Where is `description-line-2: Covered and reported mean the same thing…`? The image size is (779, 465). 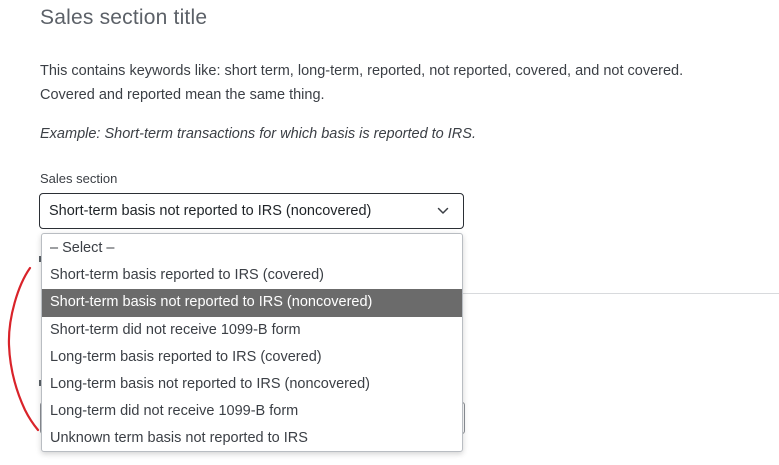
description-line-2: Covered and reported mean the same thing… is located at coordinates (182, 95).